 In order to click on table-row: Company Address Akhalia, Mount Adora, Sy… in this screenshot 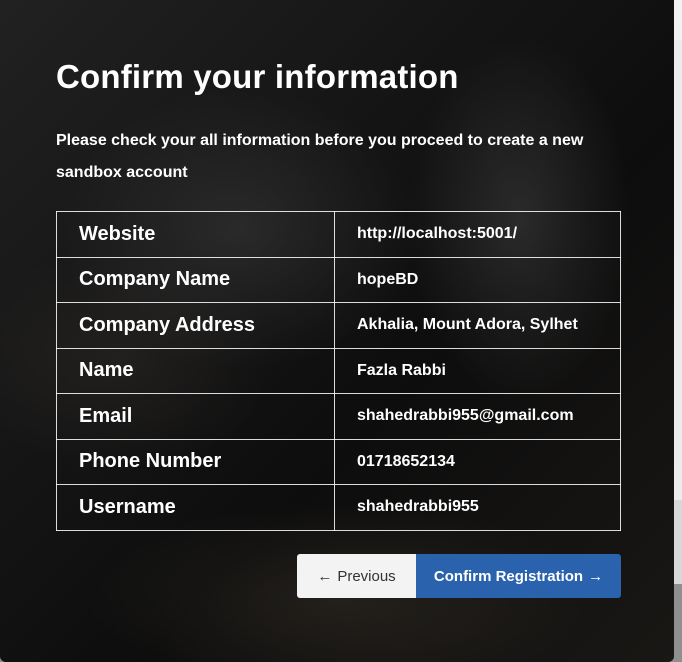, I will do `click(338, 325)`.